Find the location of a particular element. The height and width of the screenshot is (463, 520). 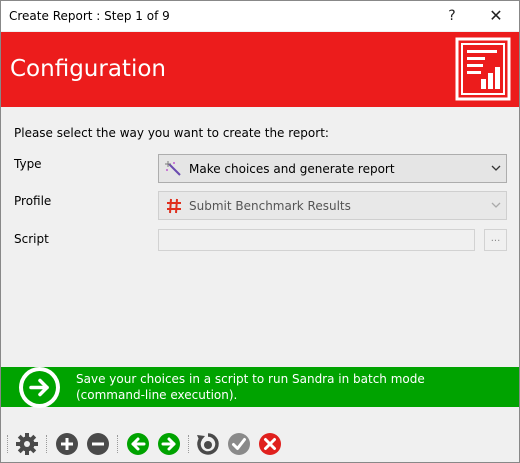

gear-icon is located at coordinates (27, 444).